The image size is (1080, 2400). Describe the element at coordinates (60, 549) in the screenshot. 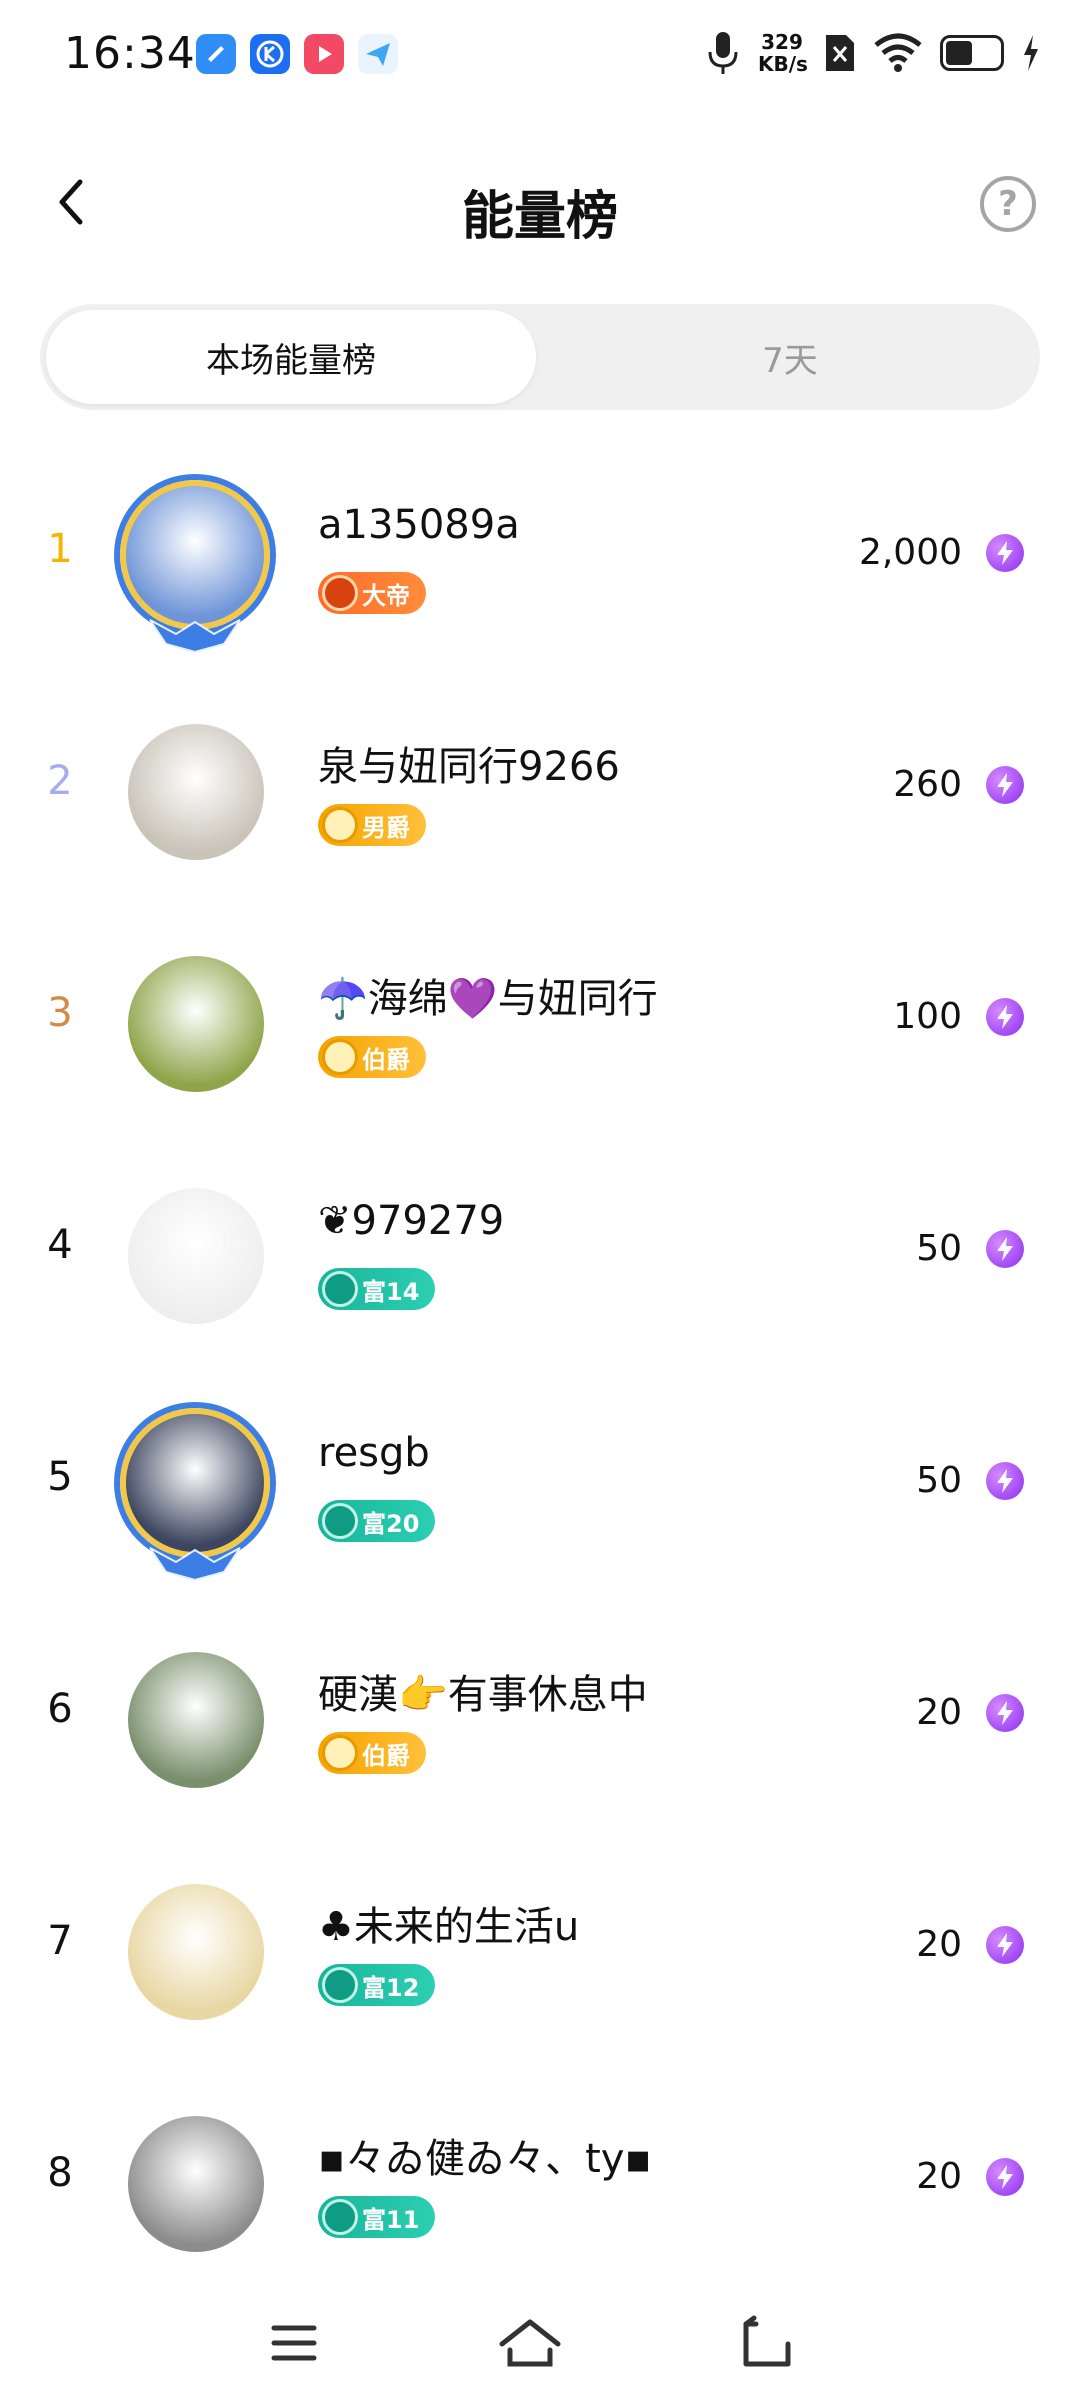

I see `rank-number: 1` at that location.